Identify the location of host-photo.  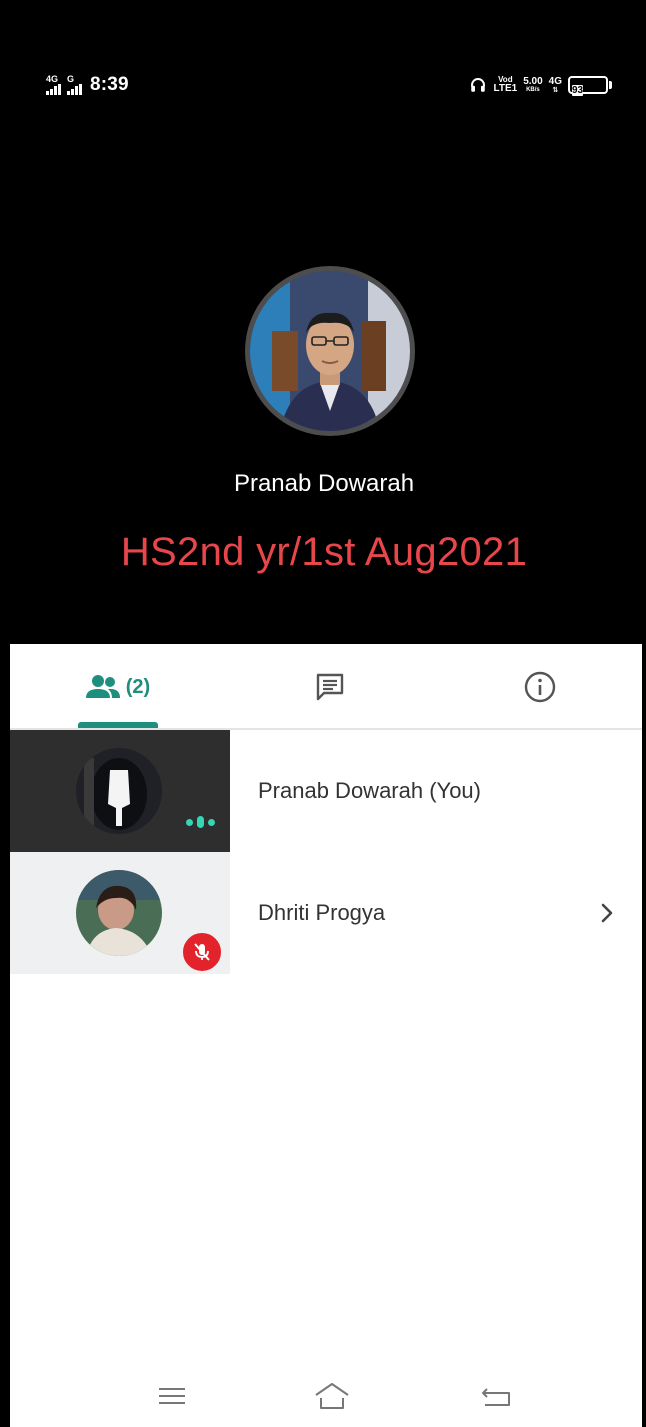
(330, 351).